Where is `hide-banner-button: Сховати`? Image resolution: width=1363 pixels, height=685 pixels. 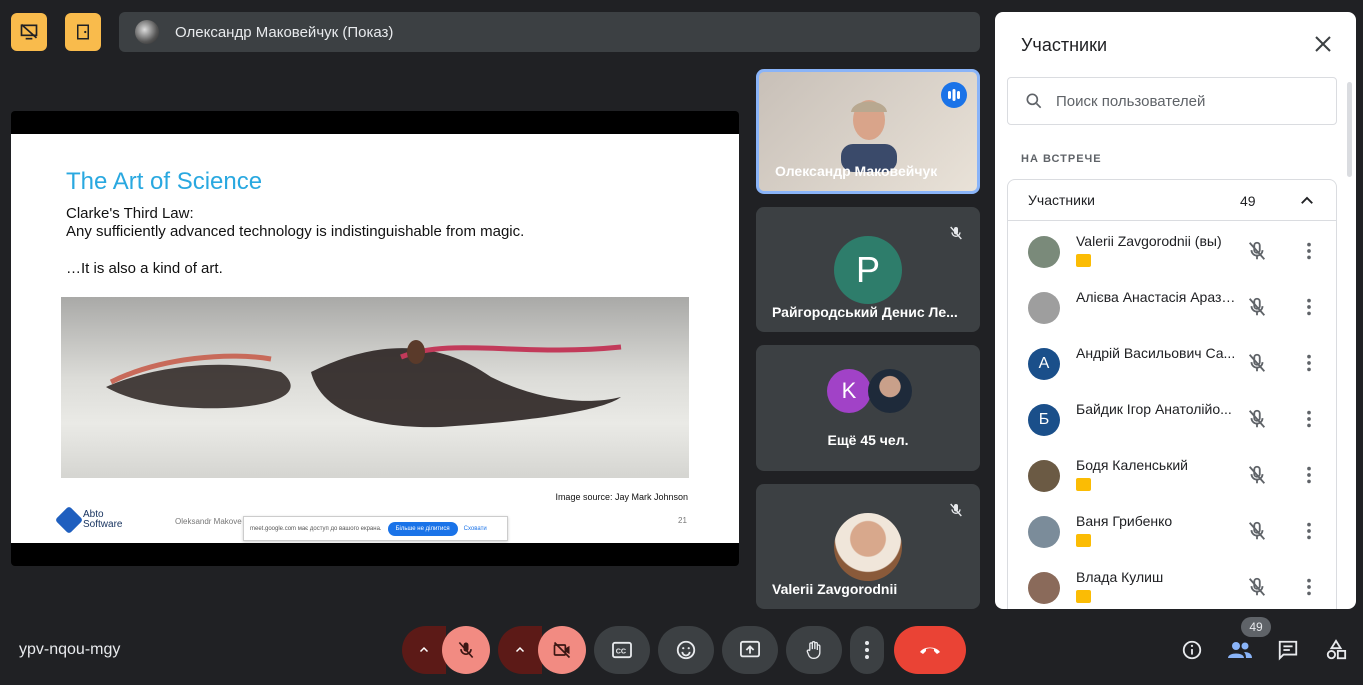
hide-banner-button: Сховати is located at coordinates (475, 529).